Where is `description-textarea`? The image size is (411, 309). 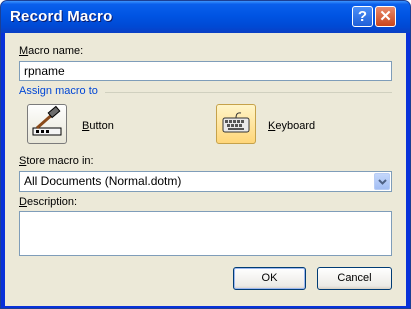
description-textarea is located at coordinates (205, 233).